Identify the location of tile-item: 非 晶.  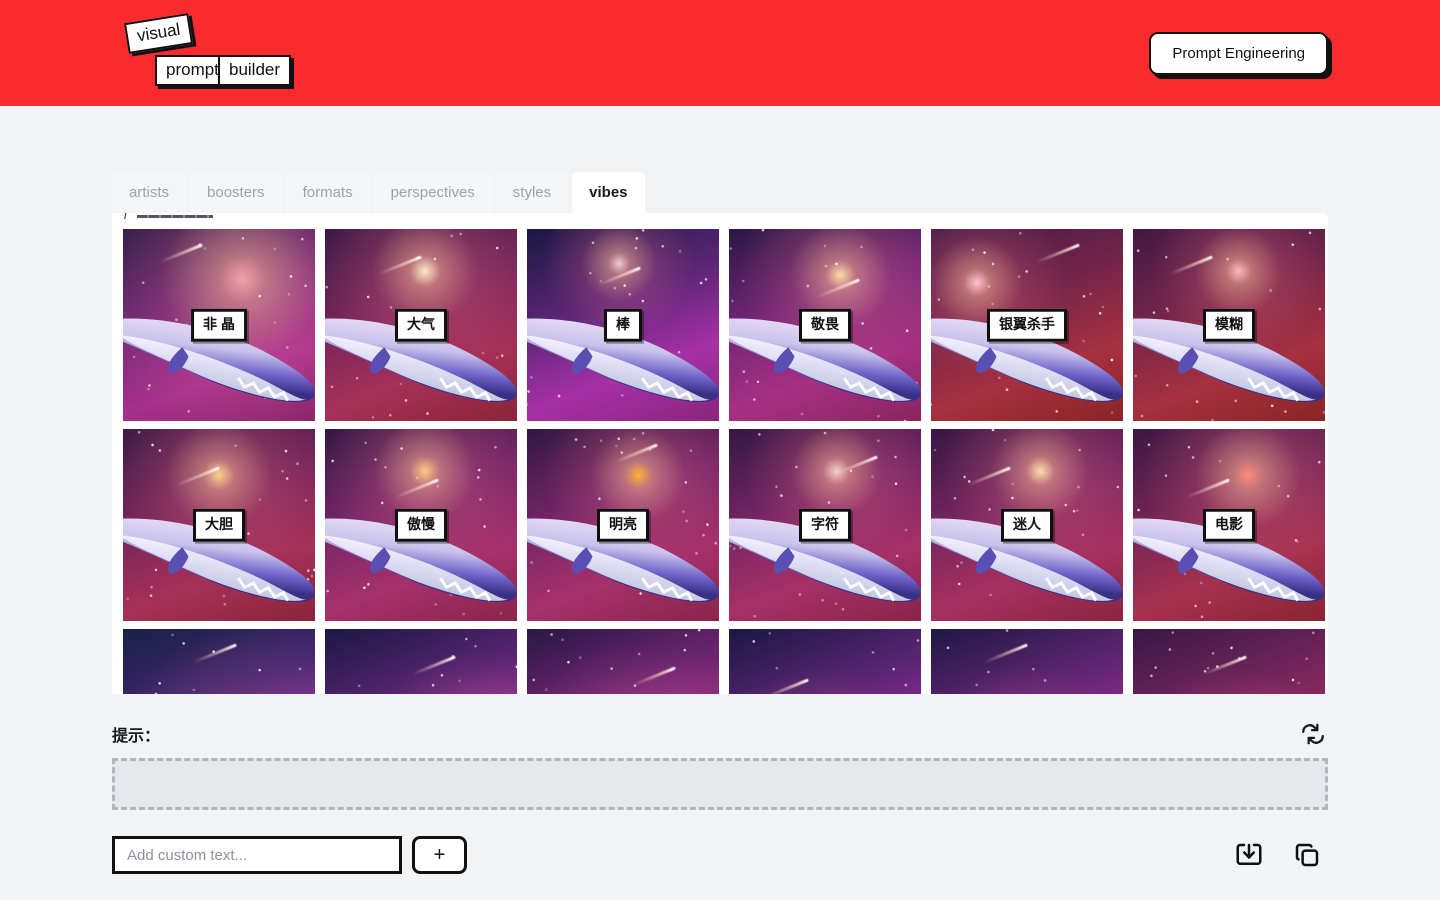
(219, 325).